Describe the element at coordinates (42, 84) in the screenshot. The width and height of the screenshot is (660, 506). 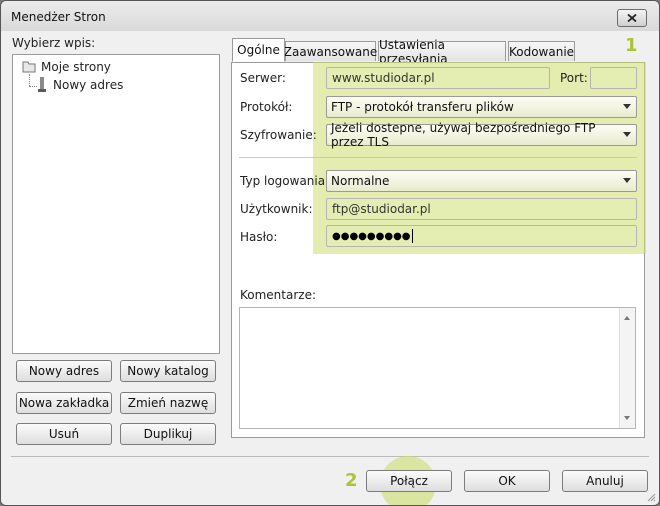
I see `server-icon` at that location.